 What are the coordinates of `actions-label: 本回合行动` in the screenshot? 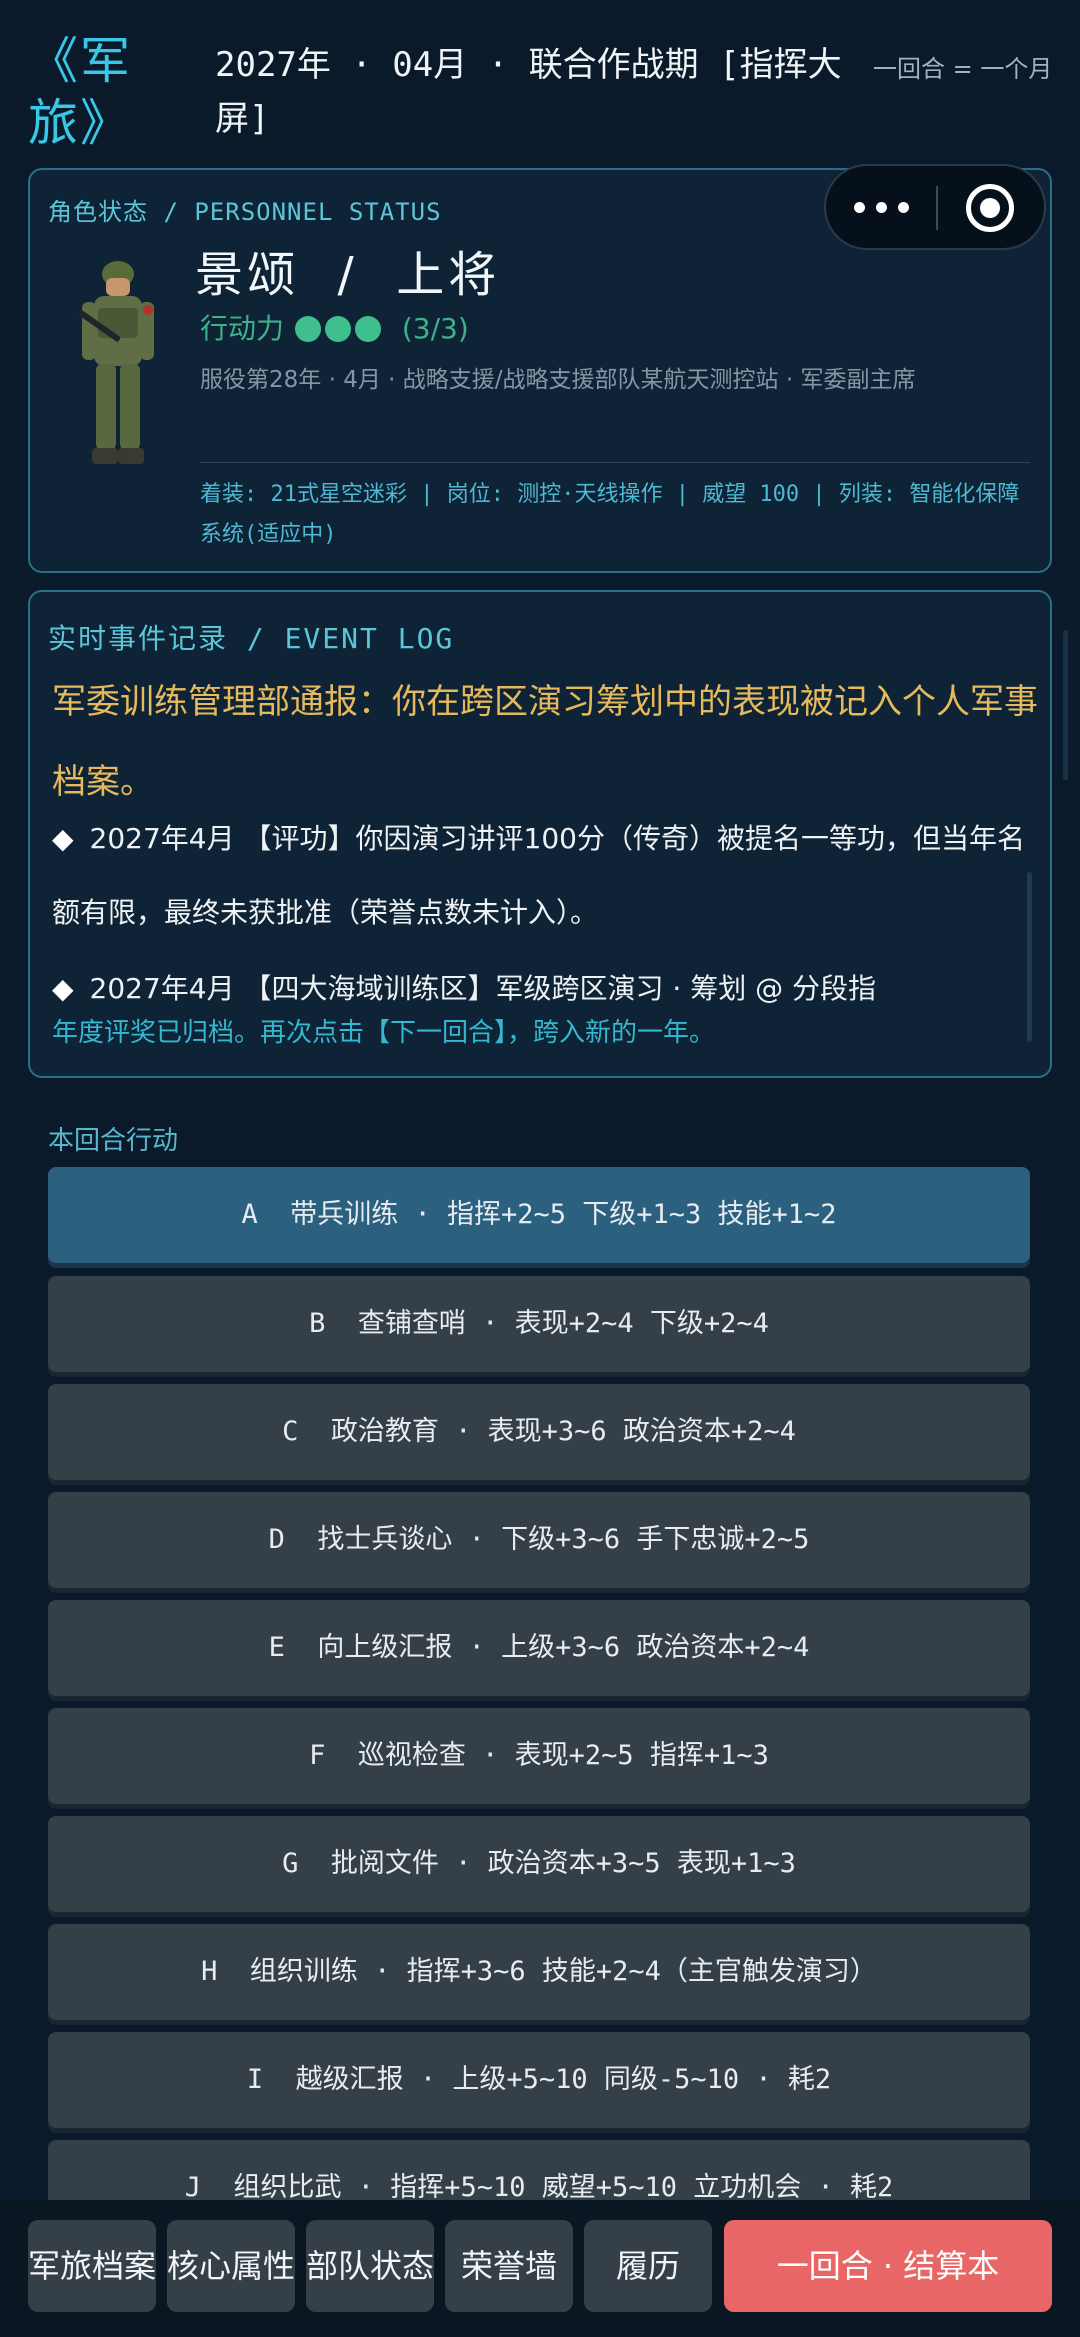 It's located at (113, 1141).